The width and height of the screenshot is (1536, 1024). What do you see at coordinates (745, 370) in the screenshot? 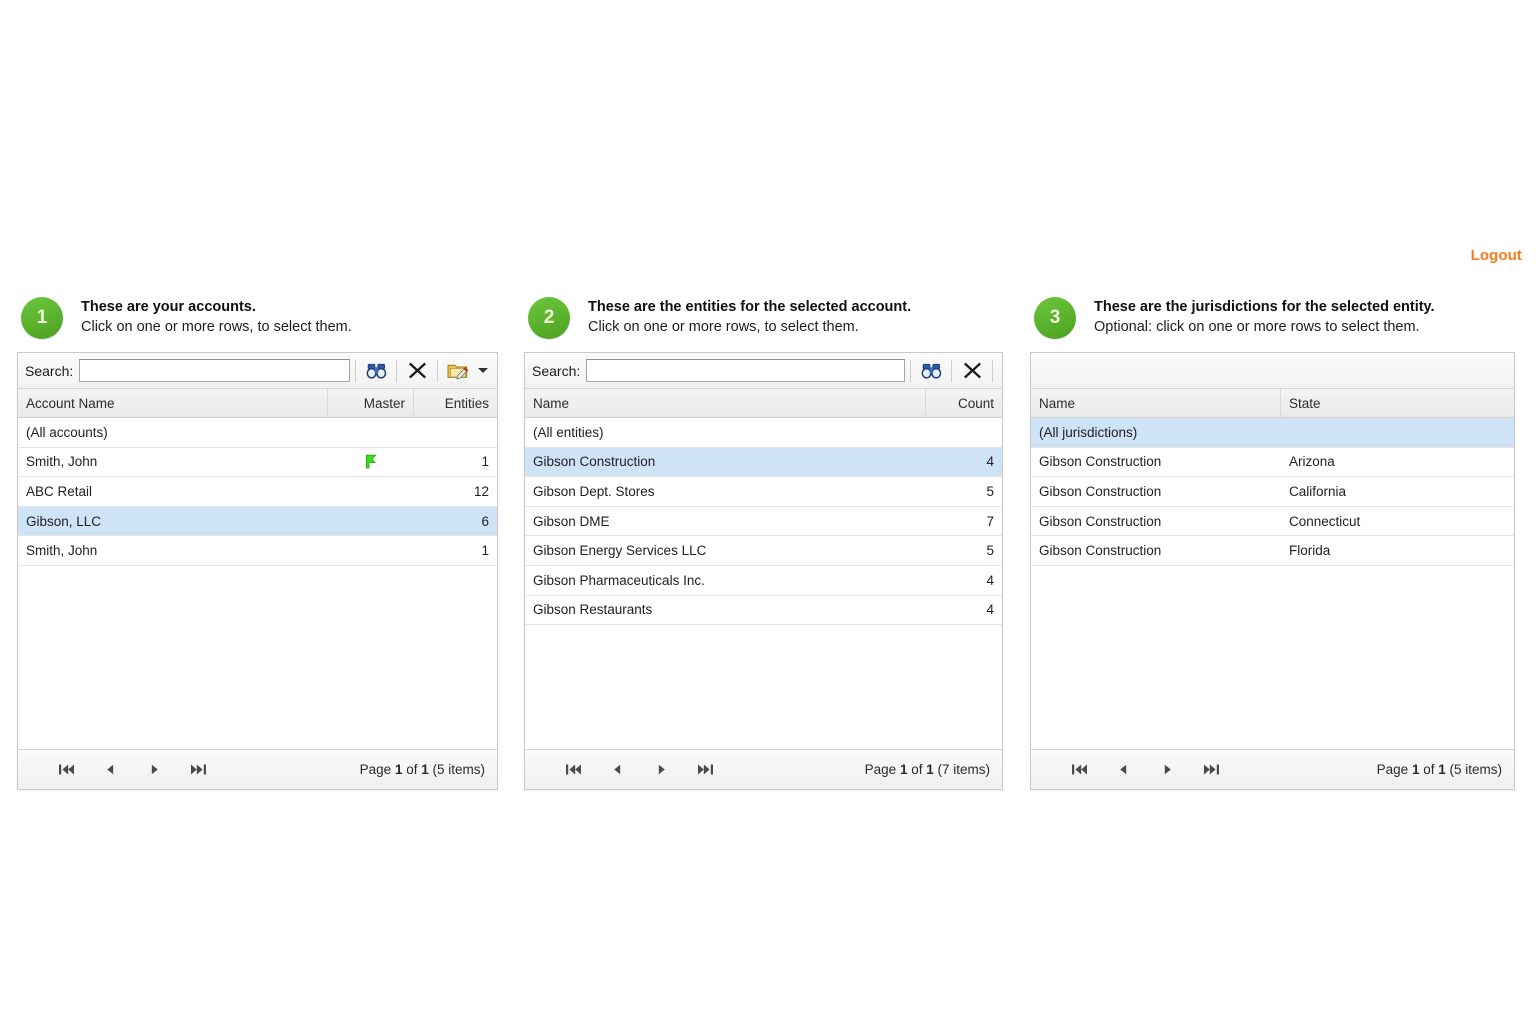
I see `entities-search-input` at bounding box center [745, 370].